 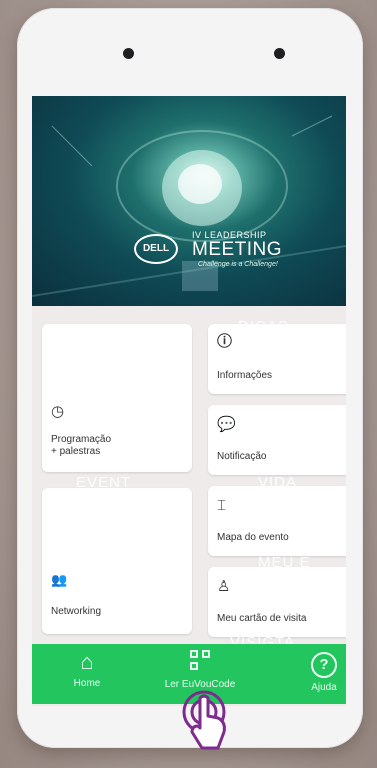 I want to click on qr-code-icon, so click(x=200, y=662).